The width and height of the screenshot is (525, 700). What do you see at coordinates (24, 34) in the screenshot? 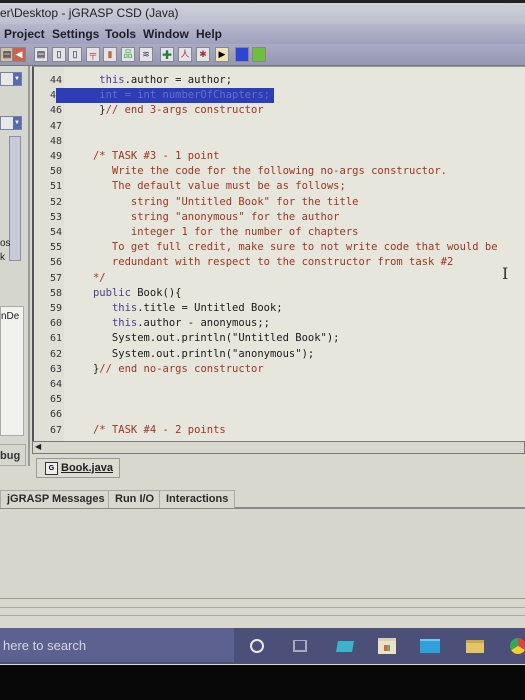
I see `menu-project: Project` at bounding box center [24, 34].